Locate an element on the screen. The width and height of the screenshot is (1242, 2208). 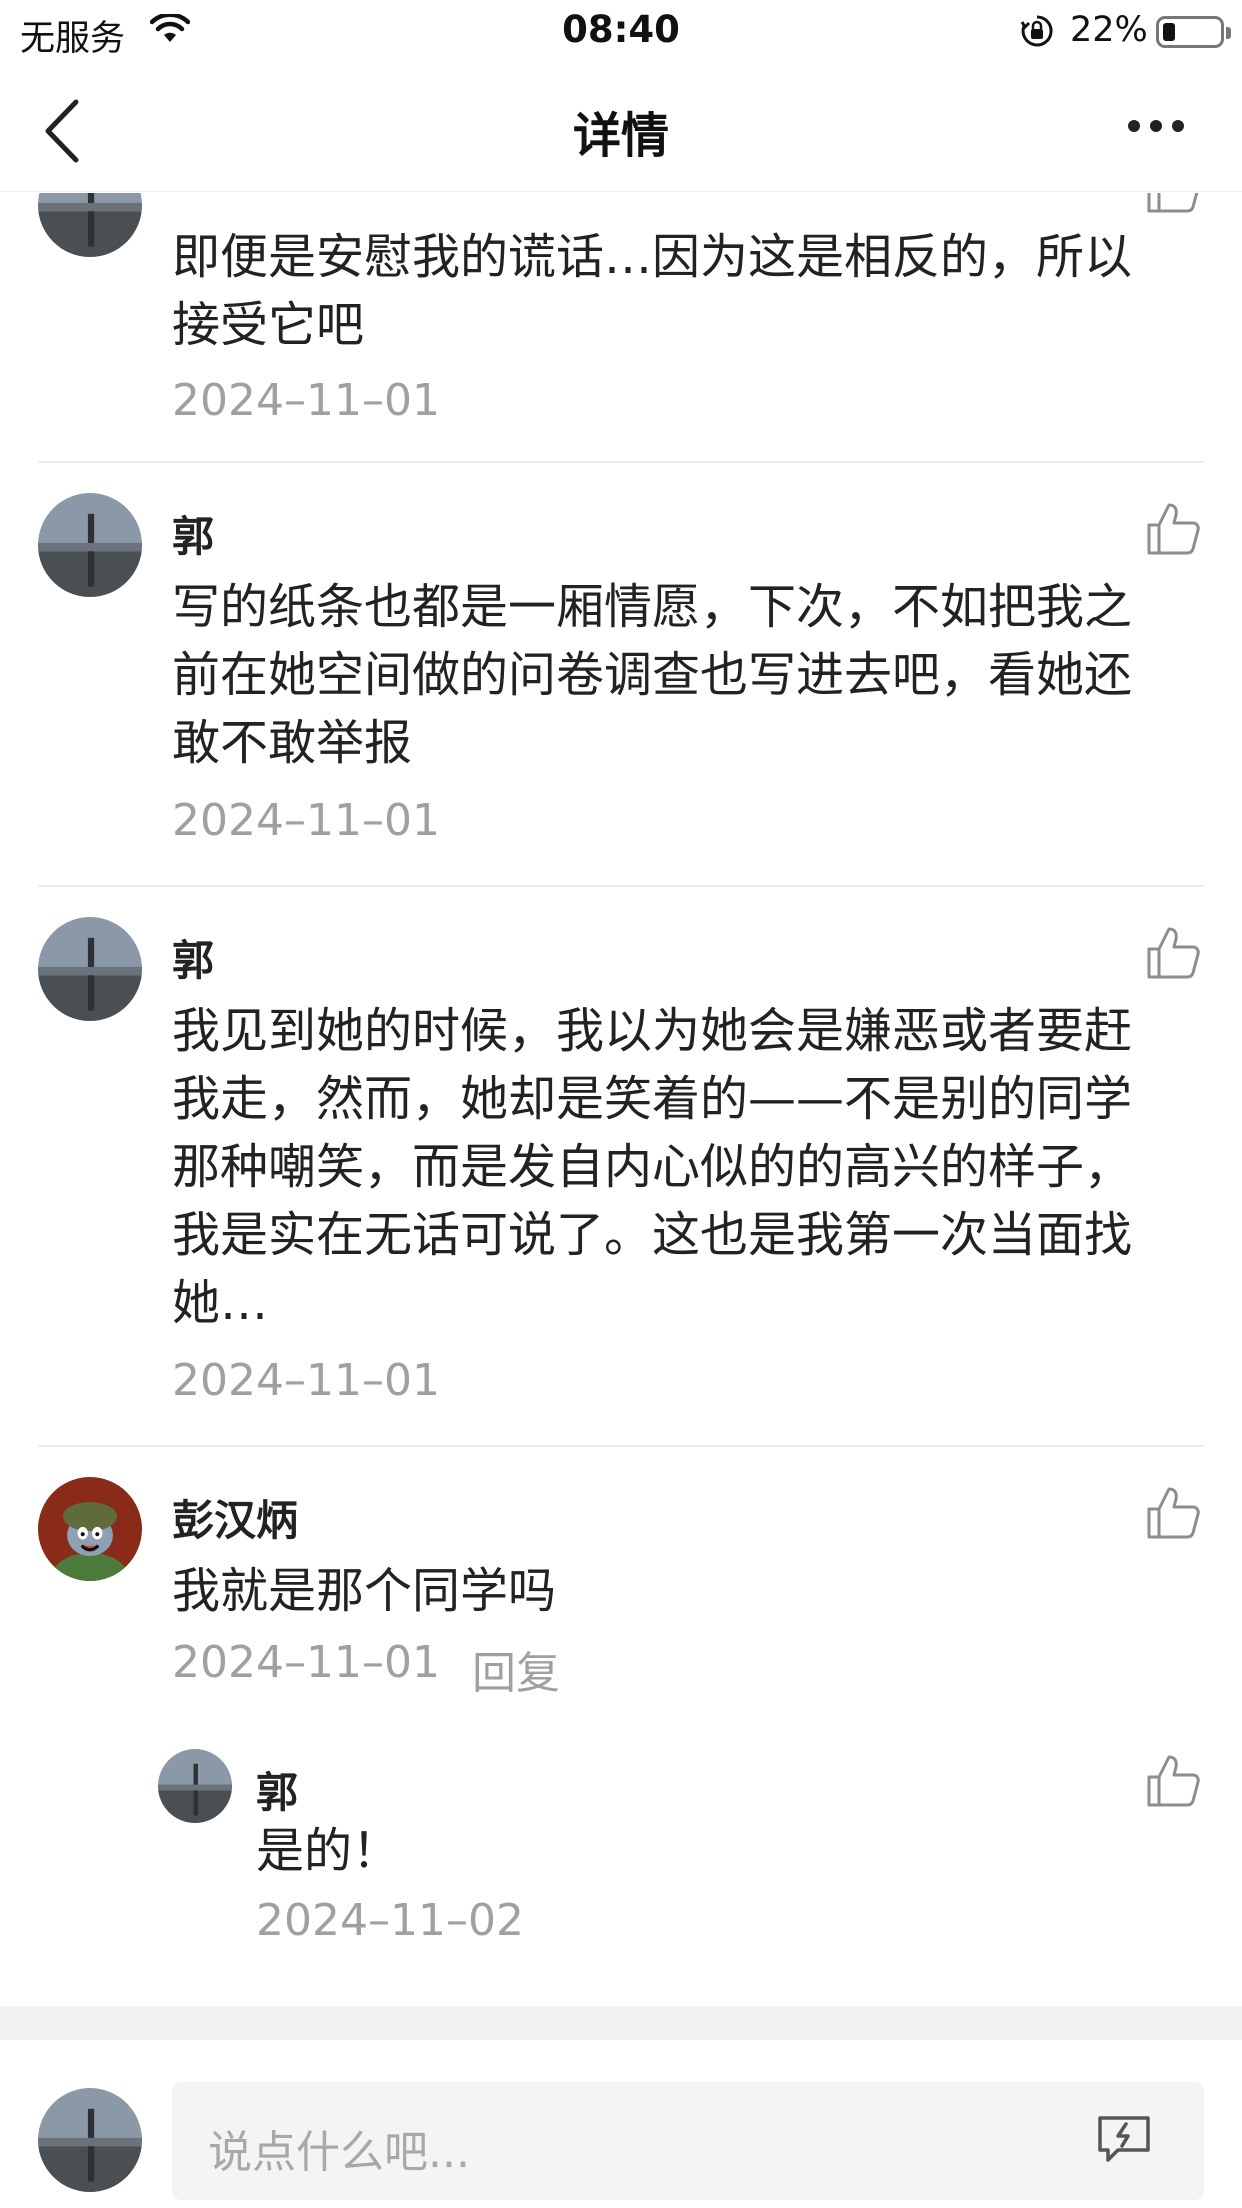
reply-date: 2024–11–02 is located at coordinates (390, 1920).